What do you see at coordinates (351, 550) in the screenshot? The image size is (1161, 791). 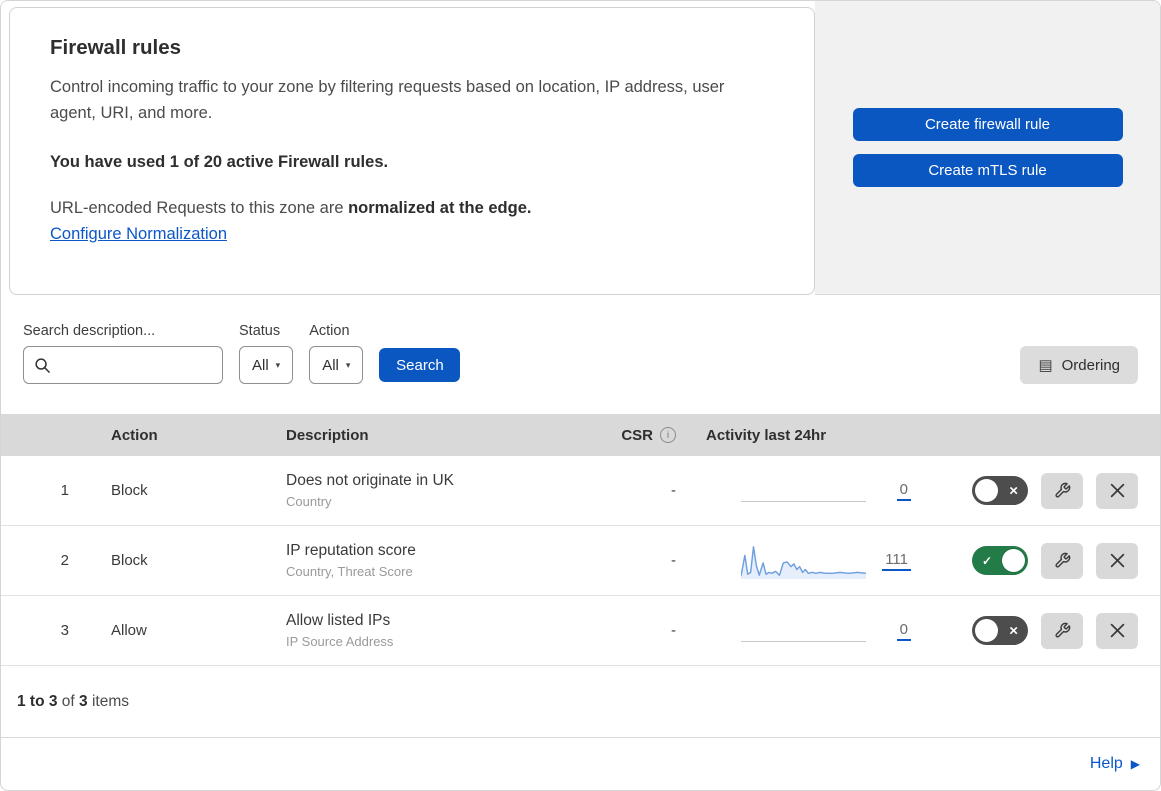 I see `rule-description: IP reputation score` at bounding box center [351, 550].